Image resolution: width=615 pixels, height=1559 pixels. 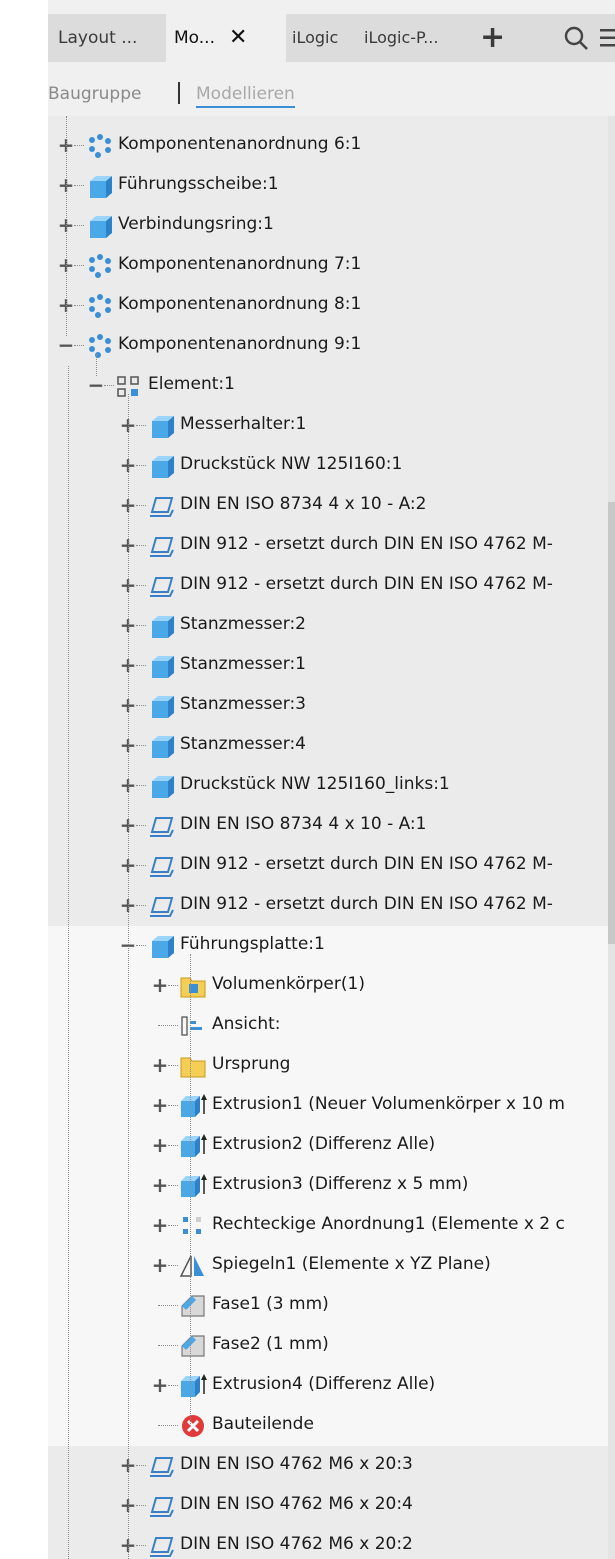 I want to click on tree-row: + Komponentenanordnung 6:1, so click(x=328, y=146).